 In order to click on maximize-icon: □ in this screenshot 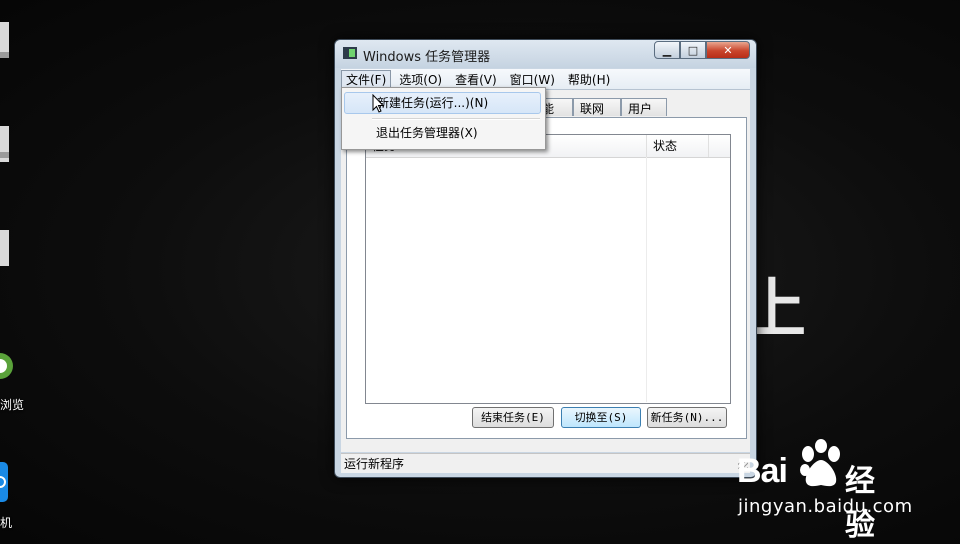, I will do `click(693, 50)`.